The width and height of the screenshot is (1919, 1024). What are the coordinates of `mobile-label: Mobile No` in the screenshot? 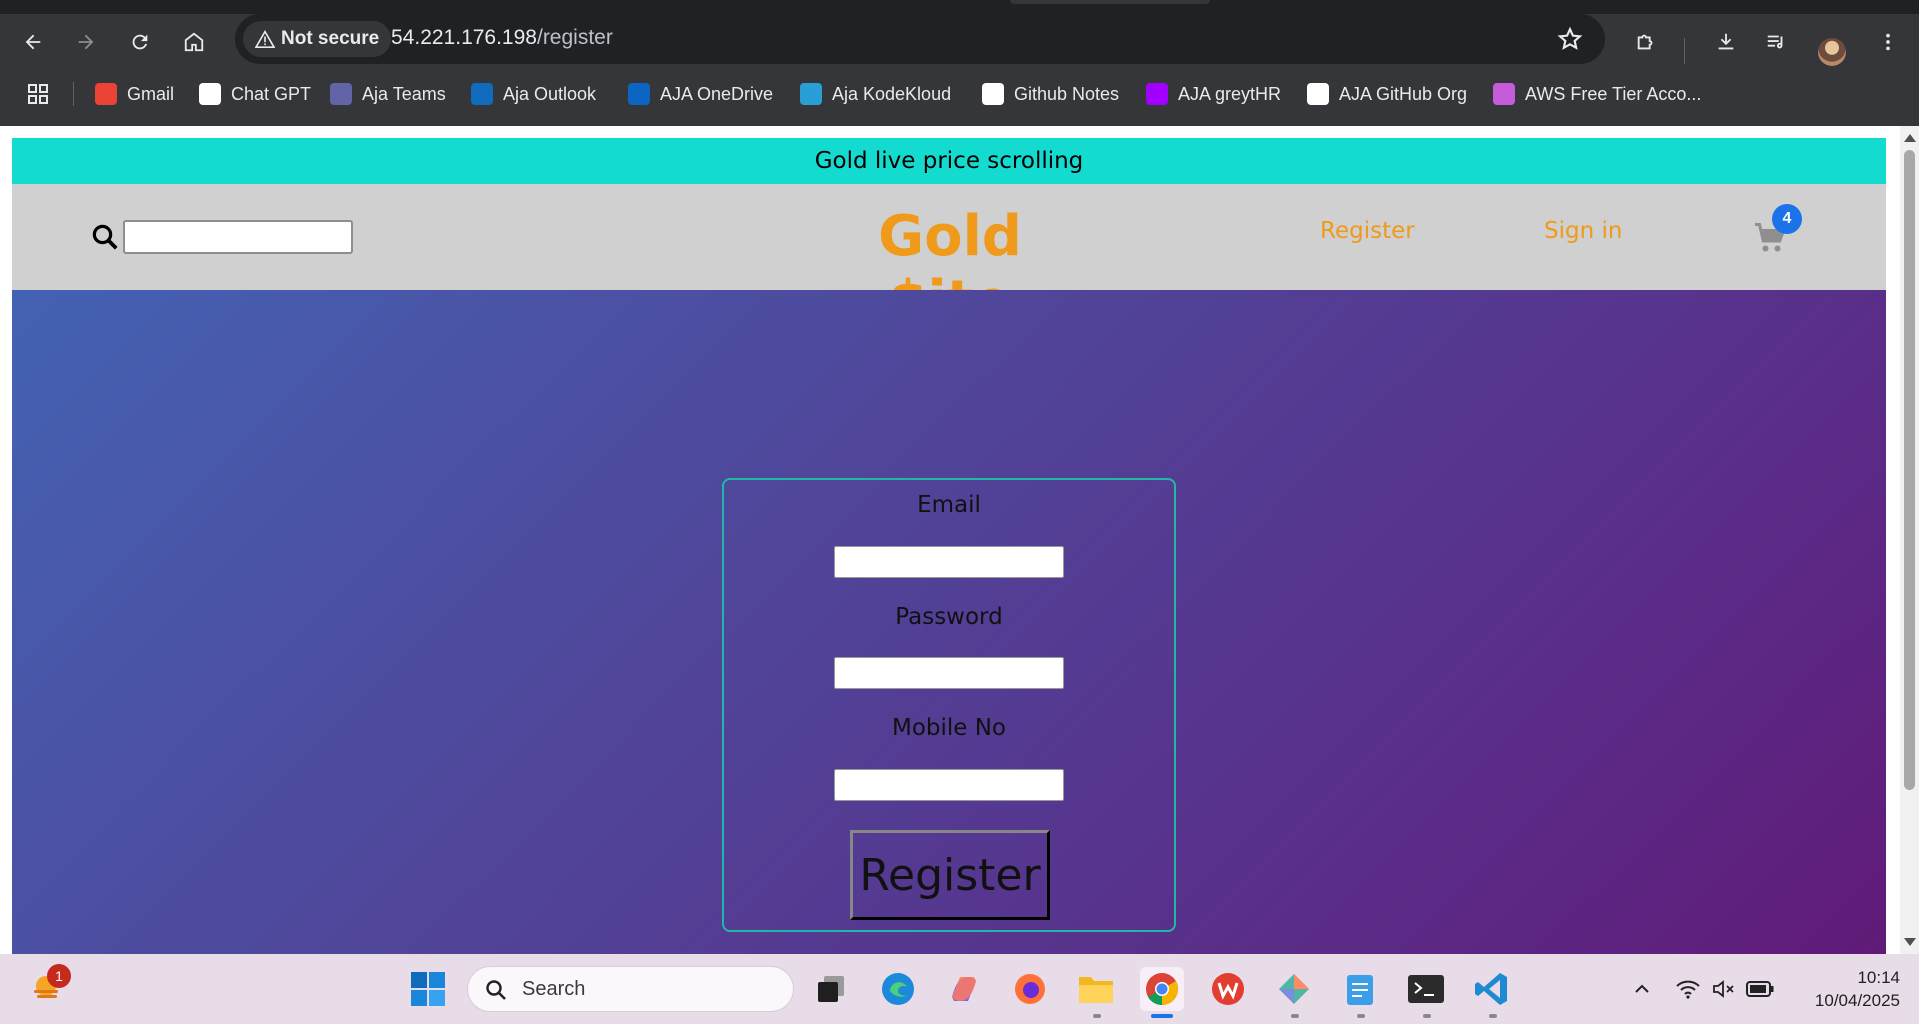 It's located at (949, 728).